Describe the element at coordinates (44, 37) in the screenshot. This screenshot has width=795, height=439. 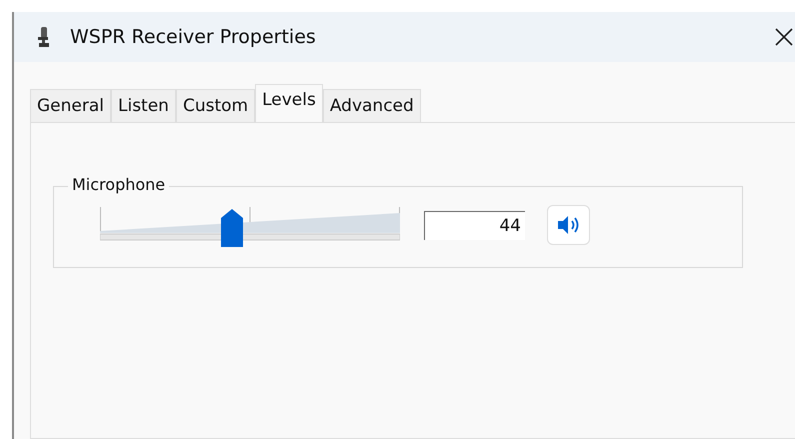
I see `microphone-icon` at that location.